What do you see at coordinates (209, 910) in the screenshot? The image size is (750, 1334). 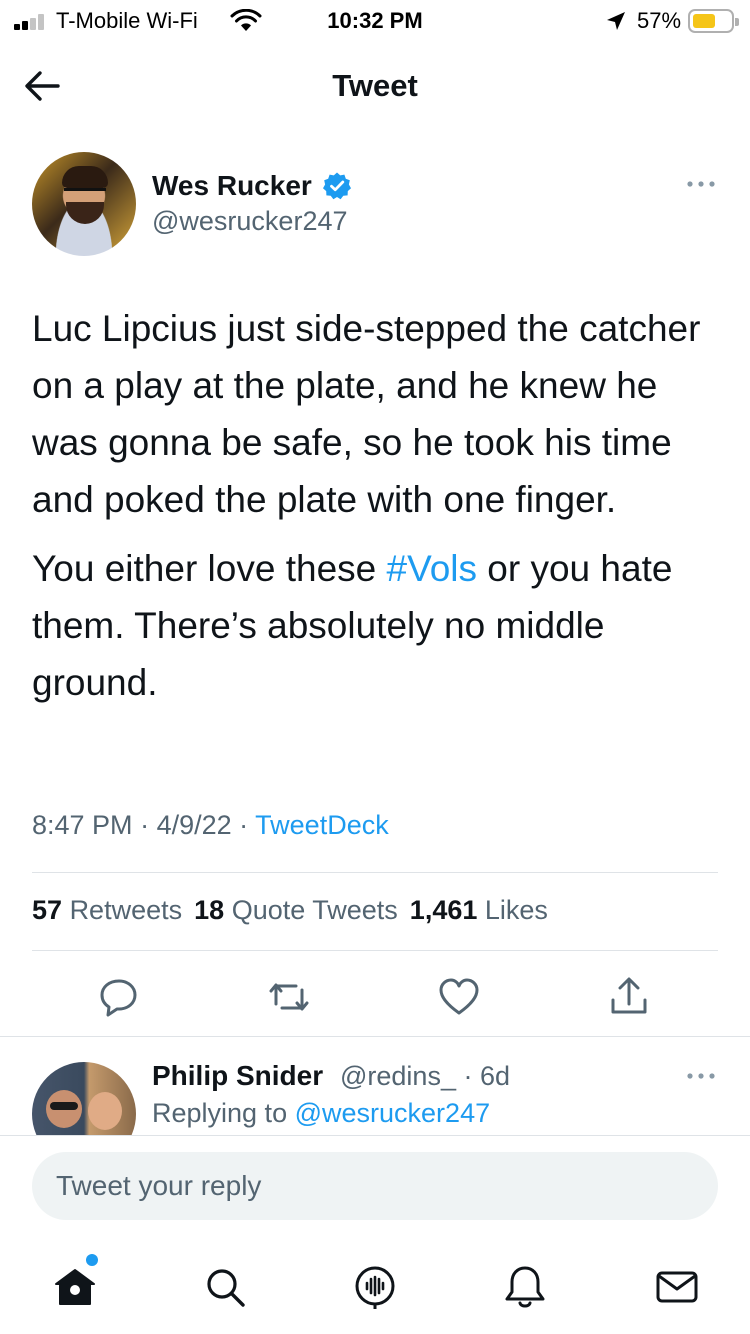 I see `quotes-count: 18` at bounding box center [209, 910].